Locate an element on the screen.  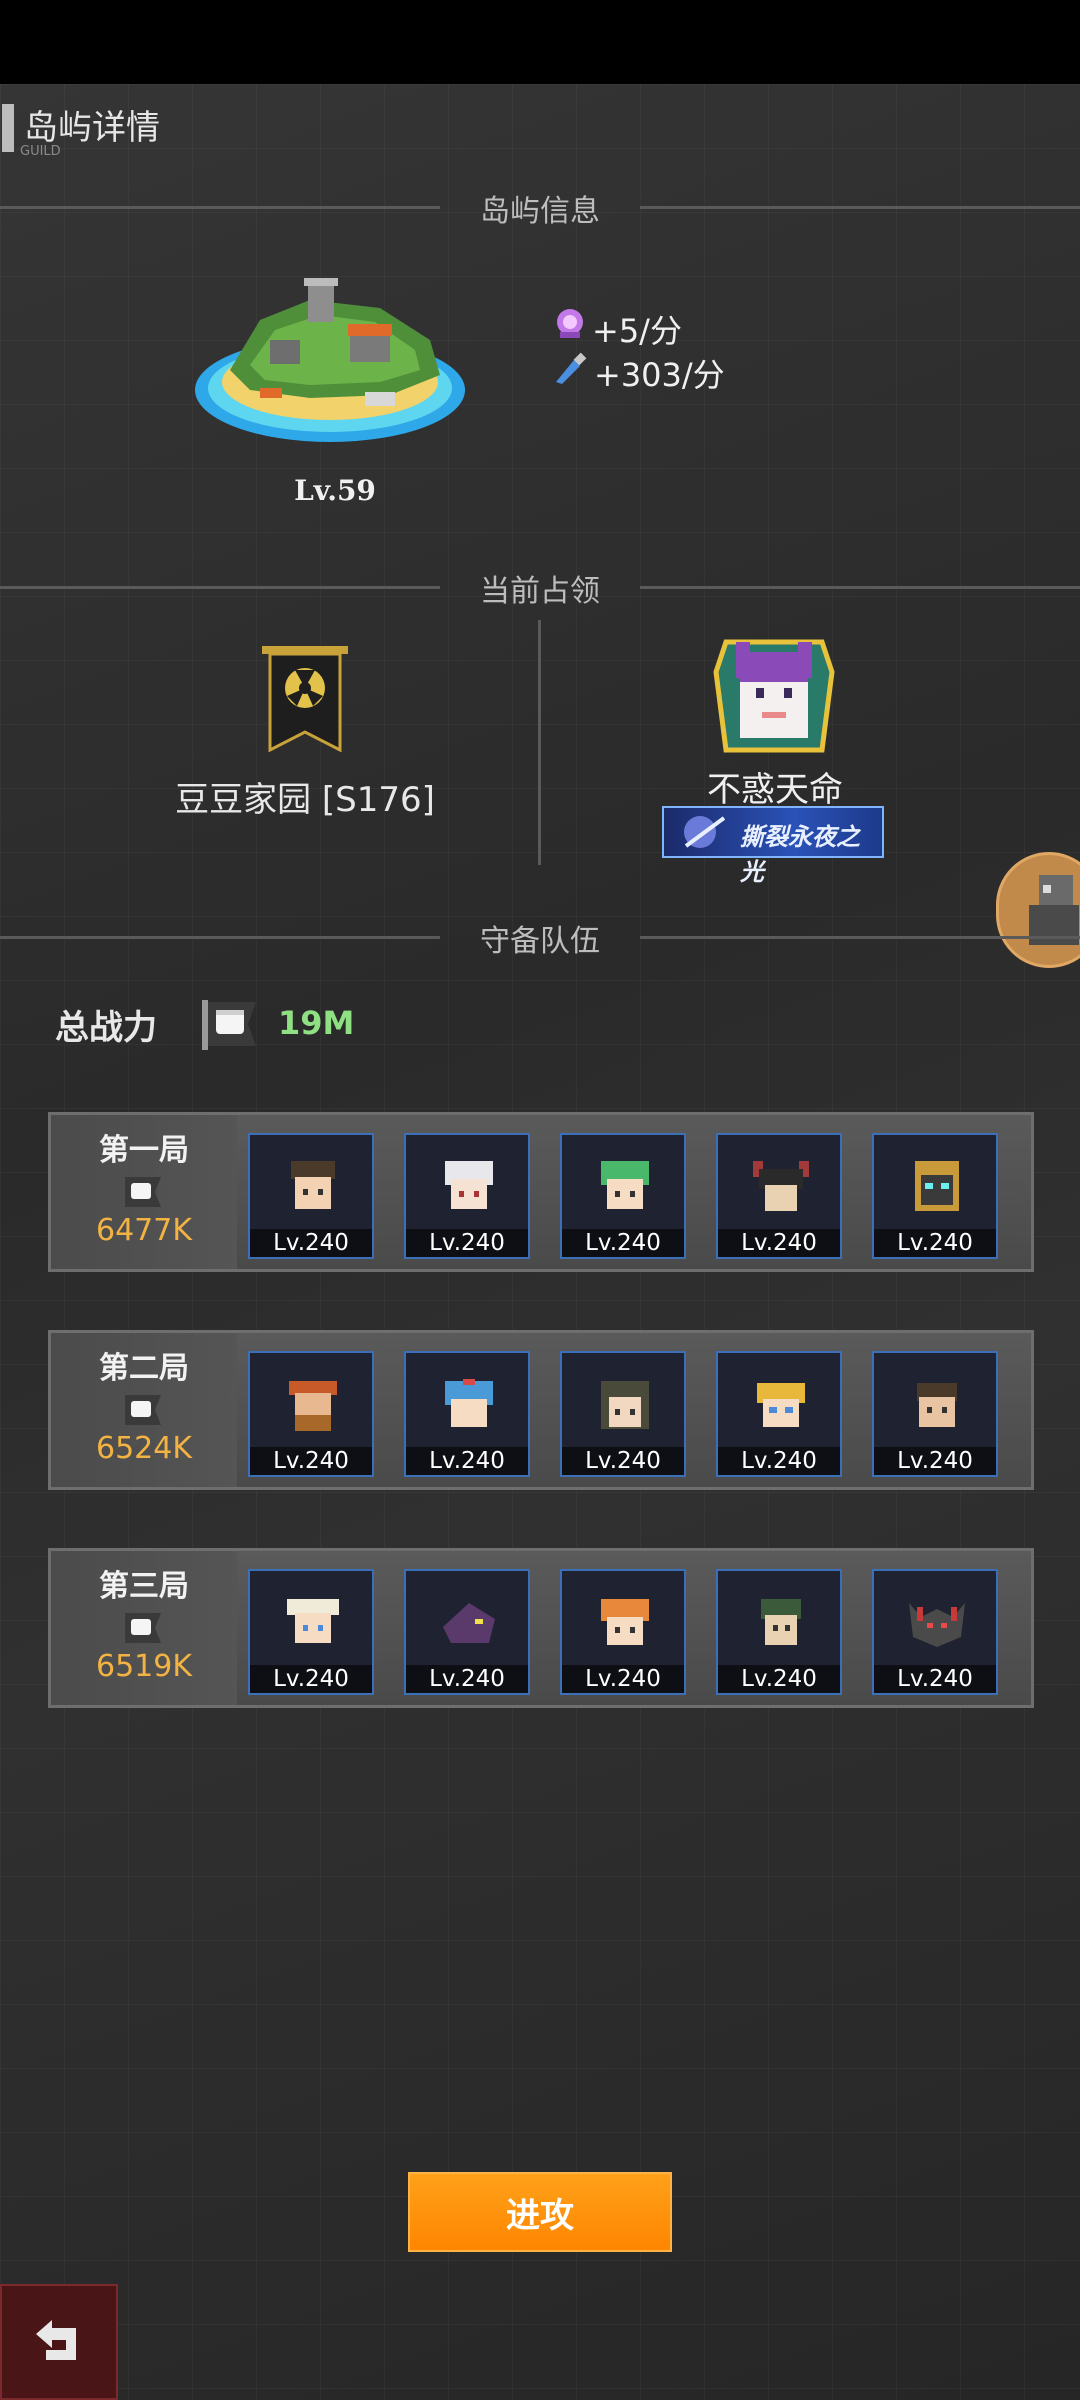
status-bar is located at coordinates (540, 42).